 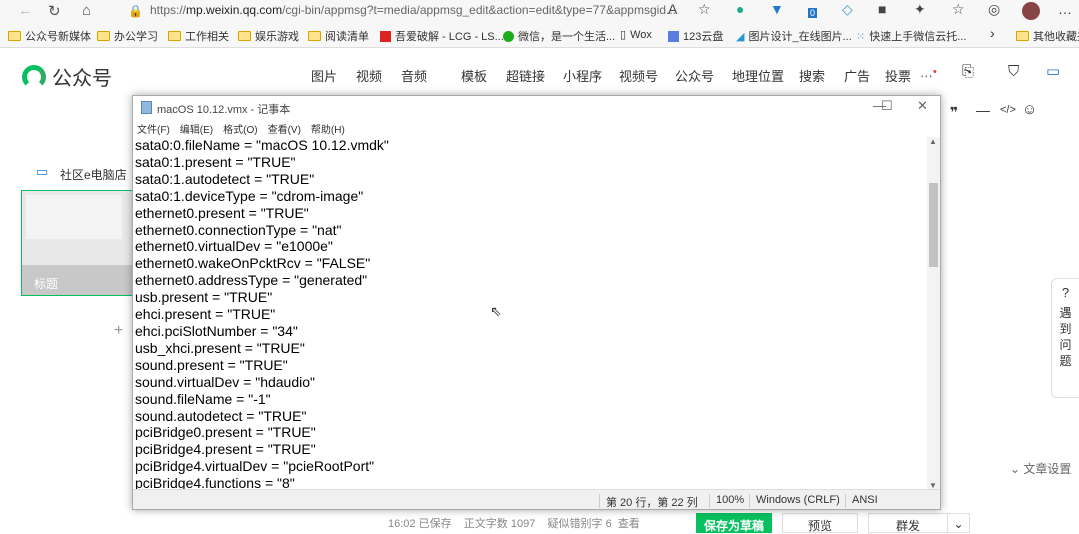 What do you see at coordinates (908, 523) in the screenshot?
I see `publish-button: 群发` at bounding box center [908, 523].